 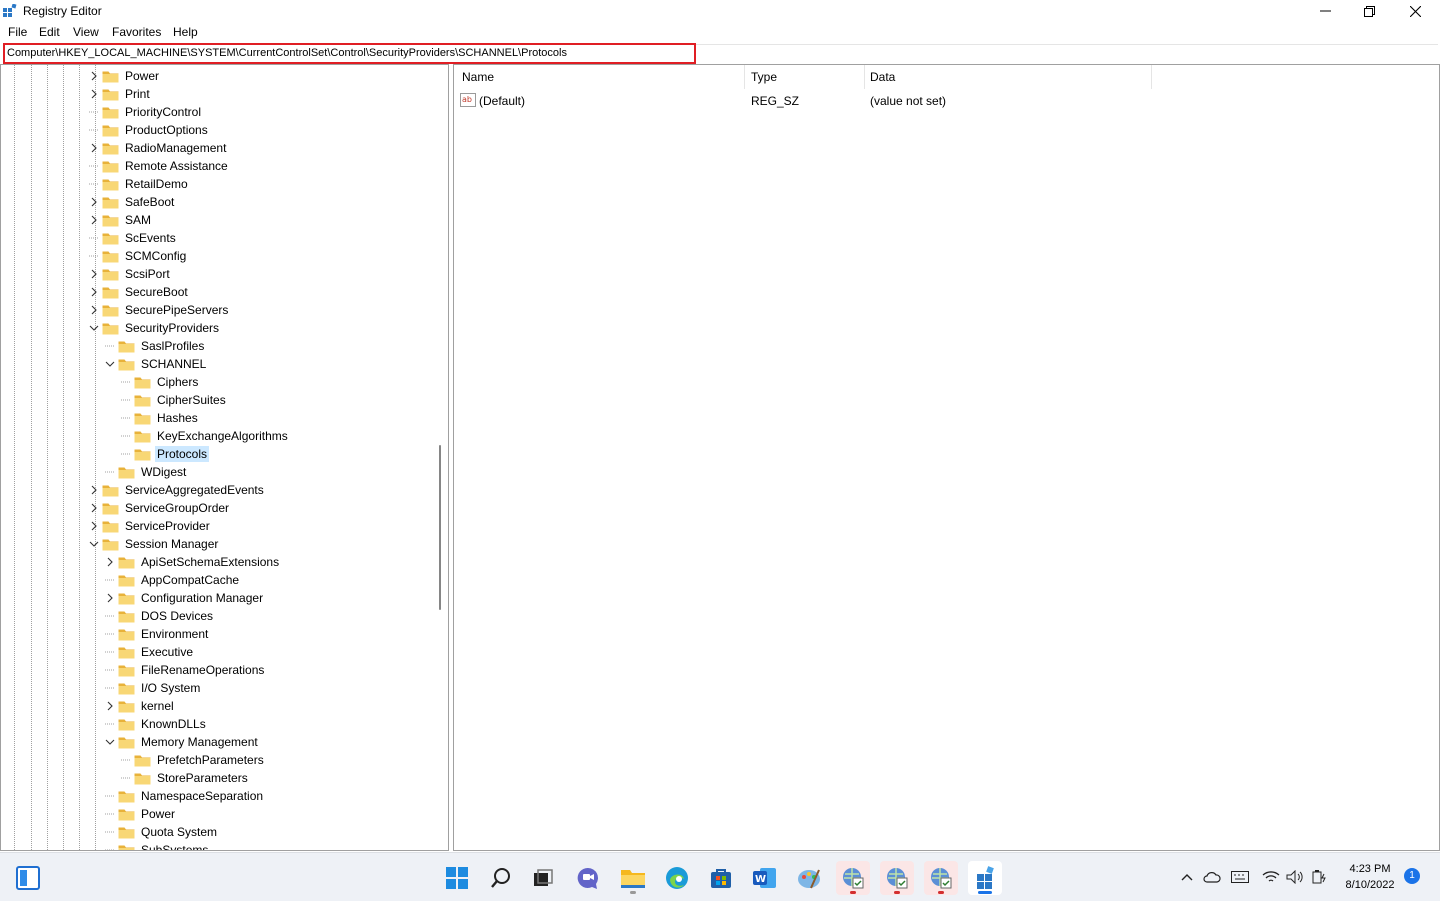 I want to click on task-view-button, so click(x=543, y=878).